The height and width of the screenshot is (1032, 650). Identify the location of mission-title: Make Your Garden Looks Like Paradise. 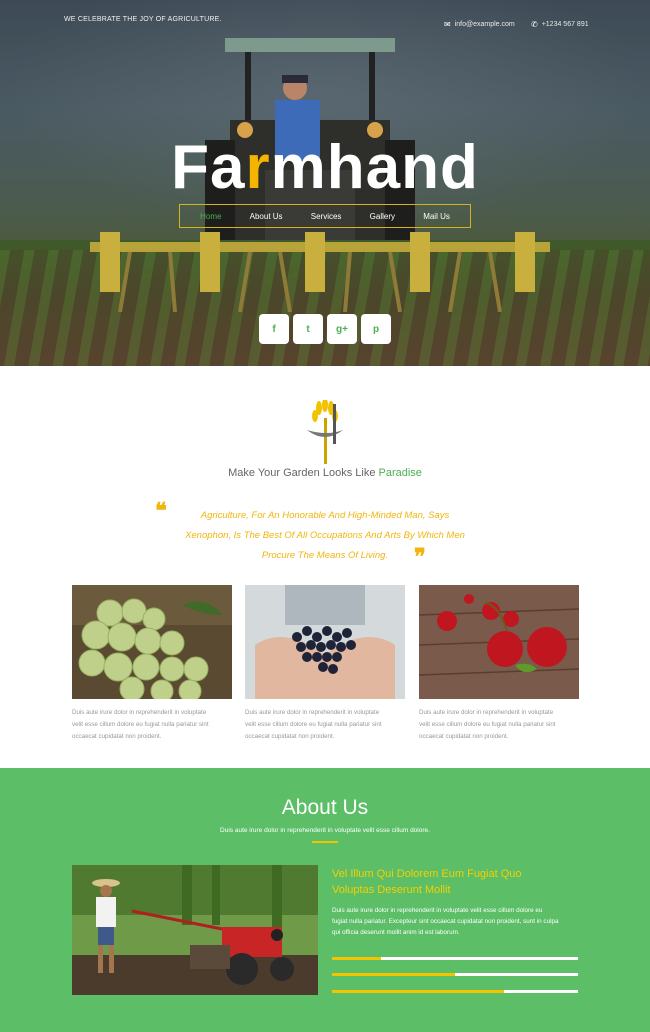
(325, 473).